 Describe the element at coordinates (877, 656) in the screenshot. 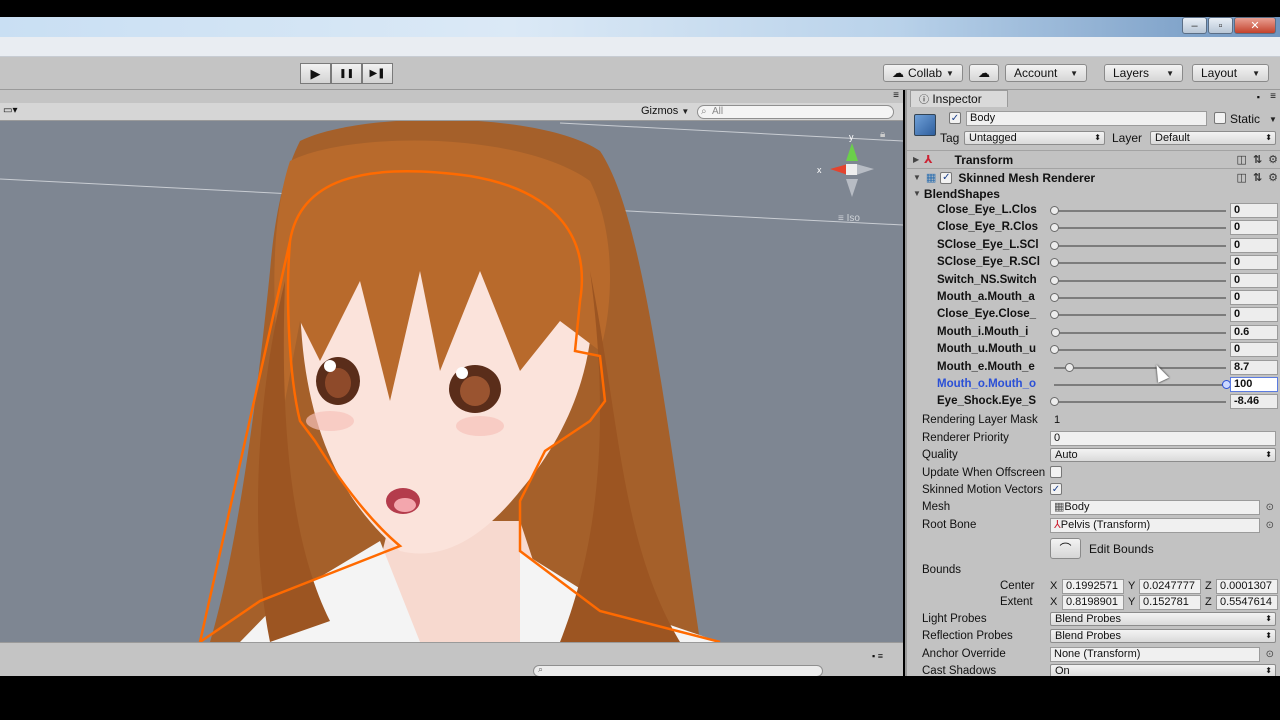

I see `lock-icon: ▪ ≡` at that location.